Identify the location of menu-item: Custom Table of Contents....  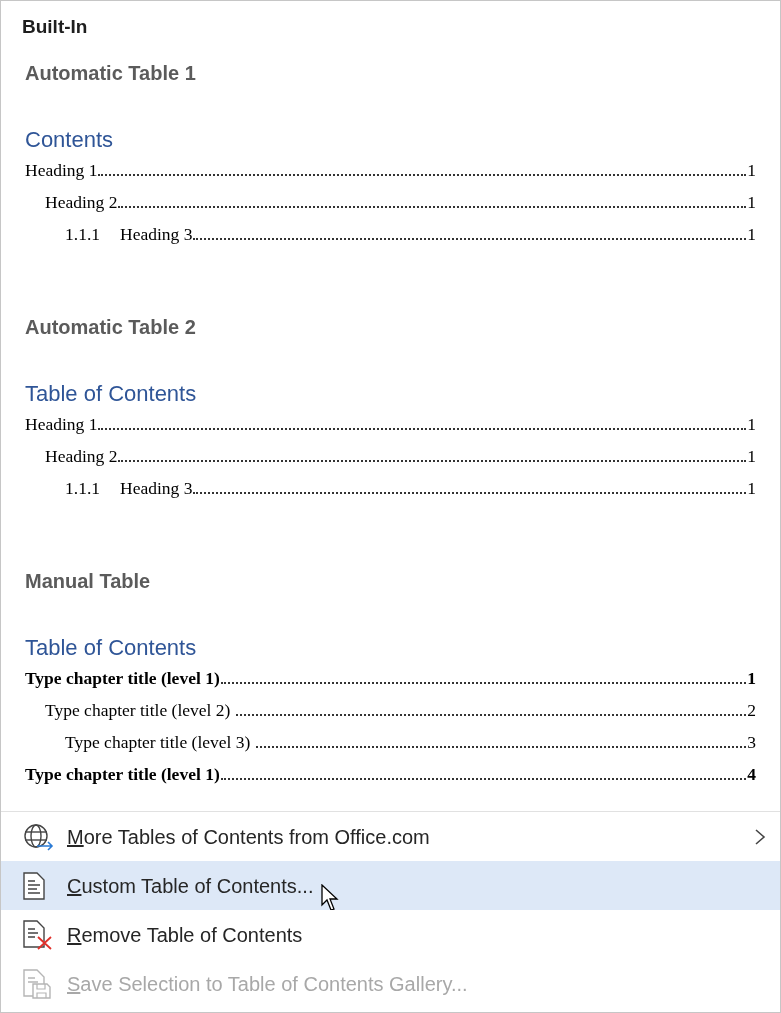
(390, 885).